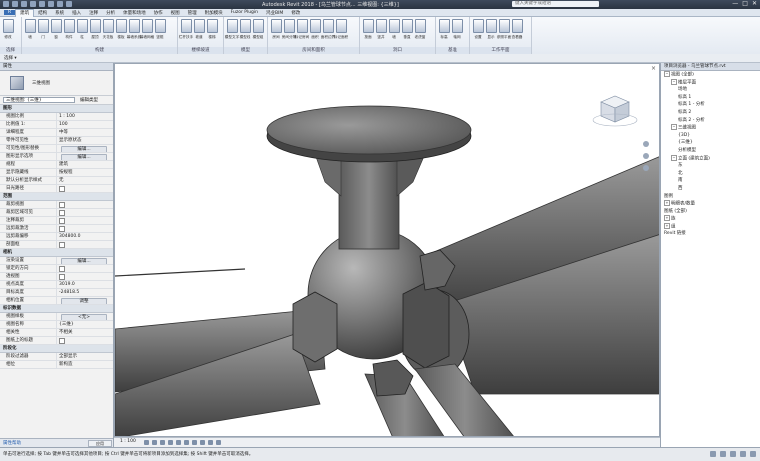 Image resolution: width=760 pixels, height=461 pixels. I want to click on ribbon-button-3-1: 模型线, so click(245, 29).